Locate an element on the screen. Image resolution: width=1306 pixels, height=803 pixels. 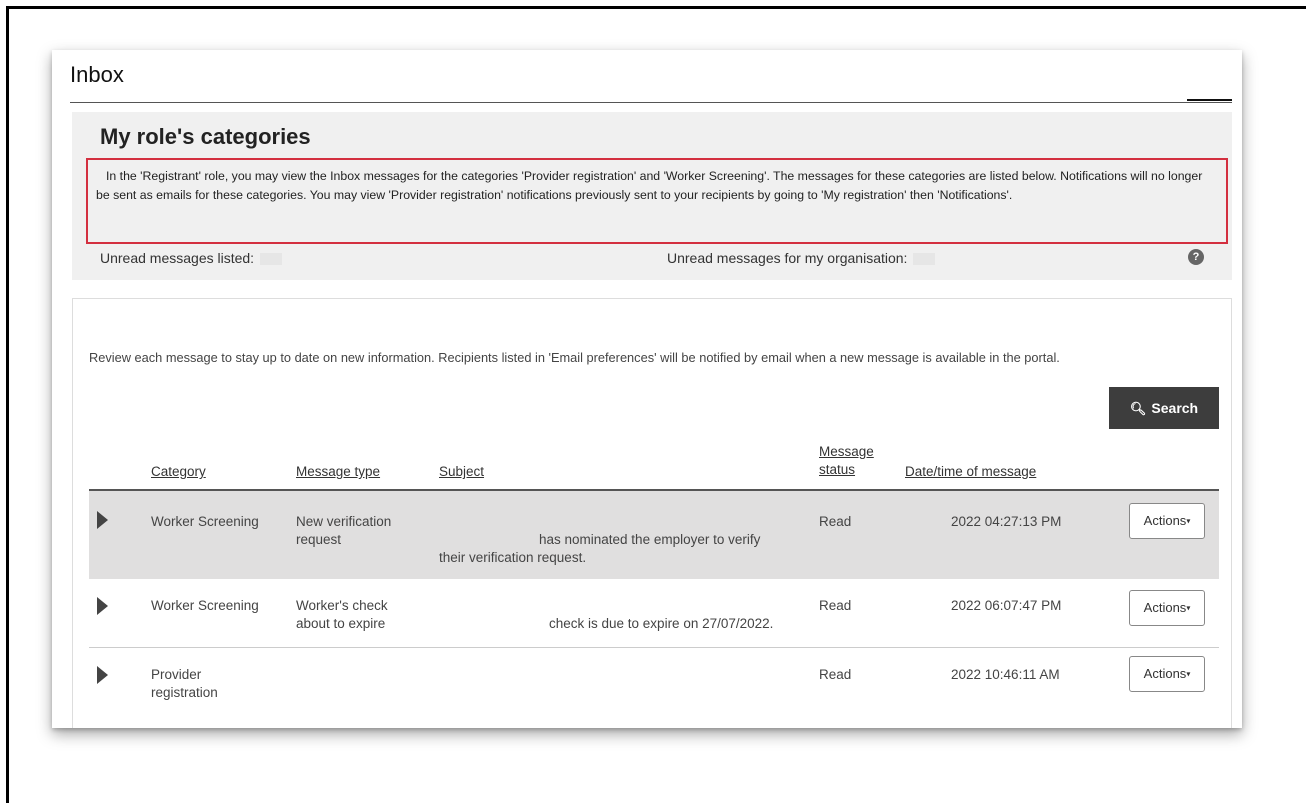
row-message-type-line1: New verification is located at coordinates (344, 521).